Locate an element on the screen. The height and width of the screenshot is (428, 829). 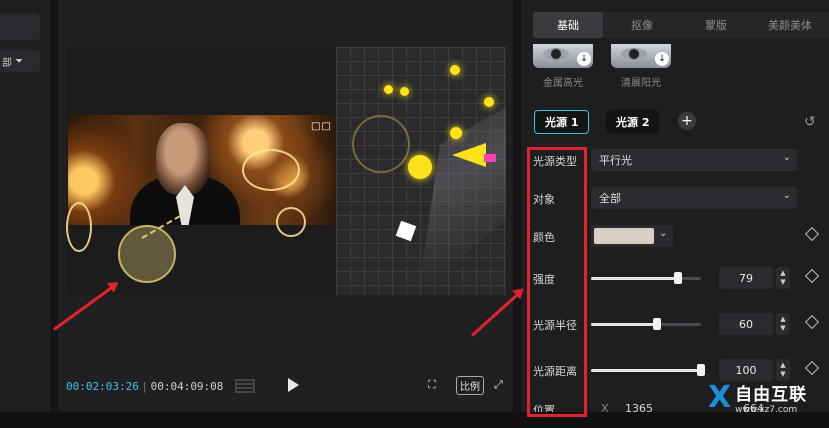
tab-bar: 基础 抠像 蒙版 美颜美体 is located at coordinates (681, 25).